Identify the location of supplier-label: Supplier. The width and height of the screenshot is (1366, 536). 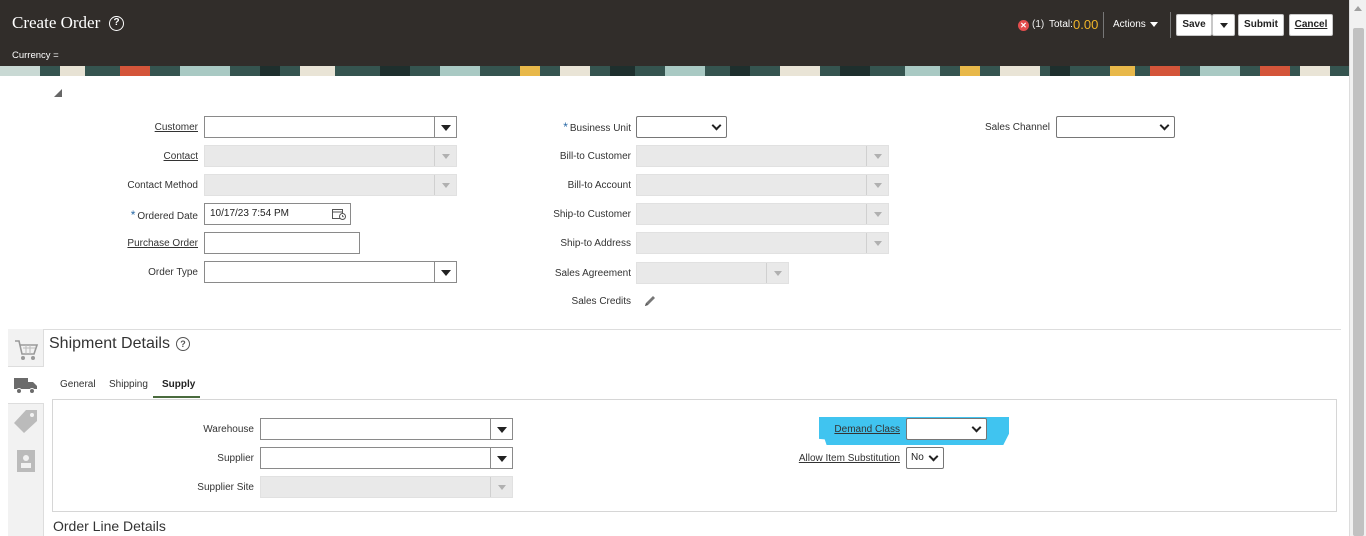
(235, 458).